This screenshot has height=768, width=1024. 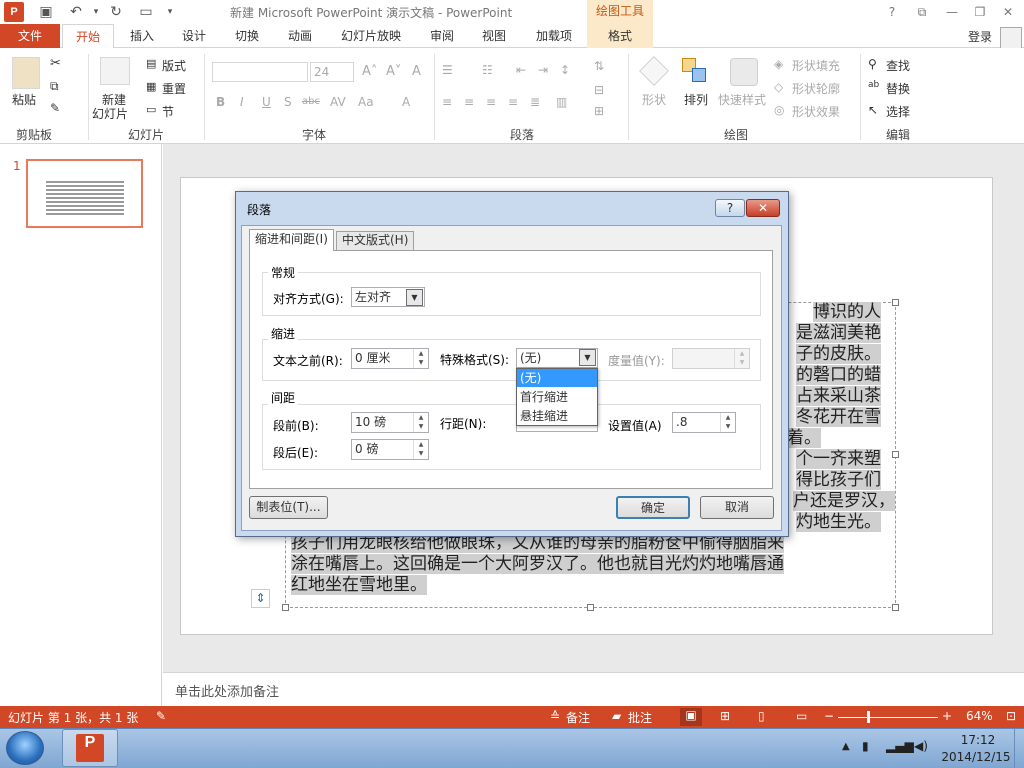 What do you see at coordinates (578, 717) in the screenshot?
I see `notes-toggle-button: 备注` at bounding box center [578, 717].